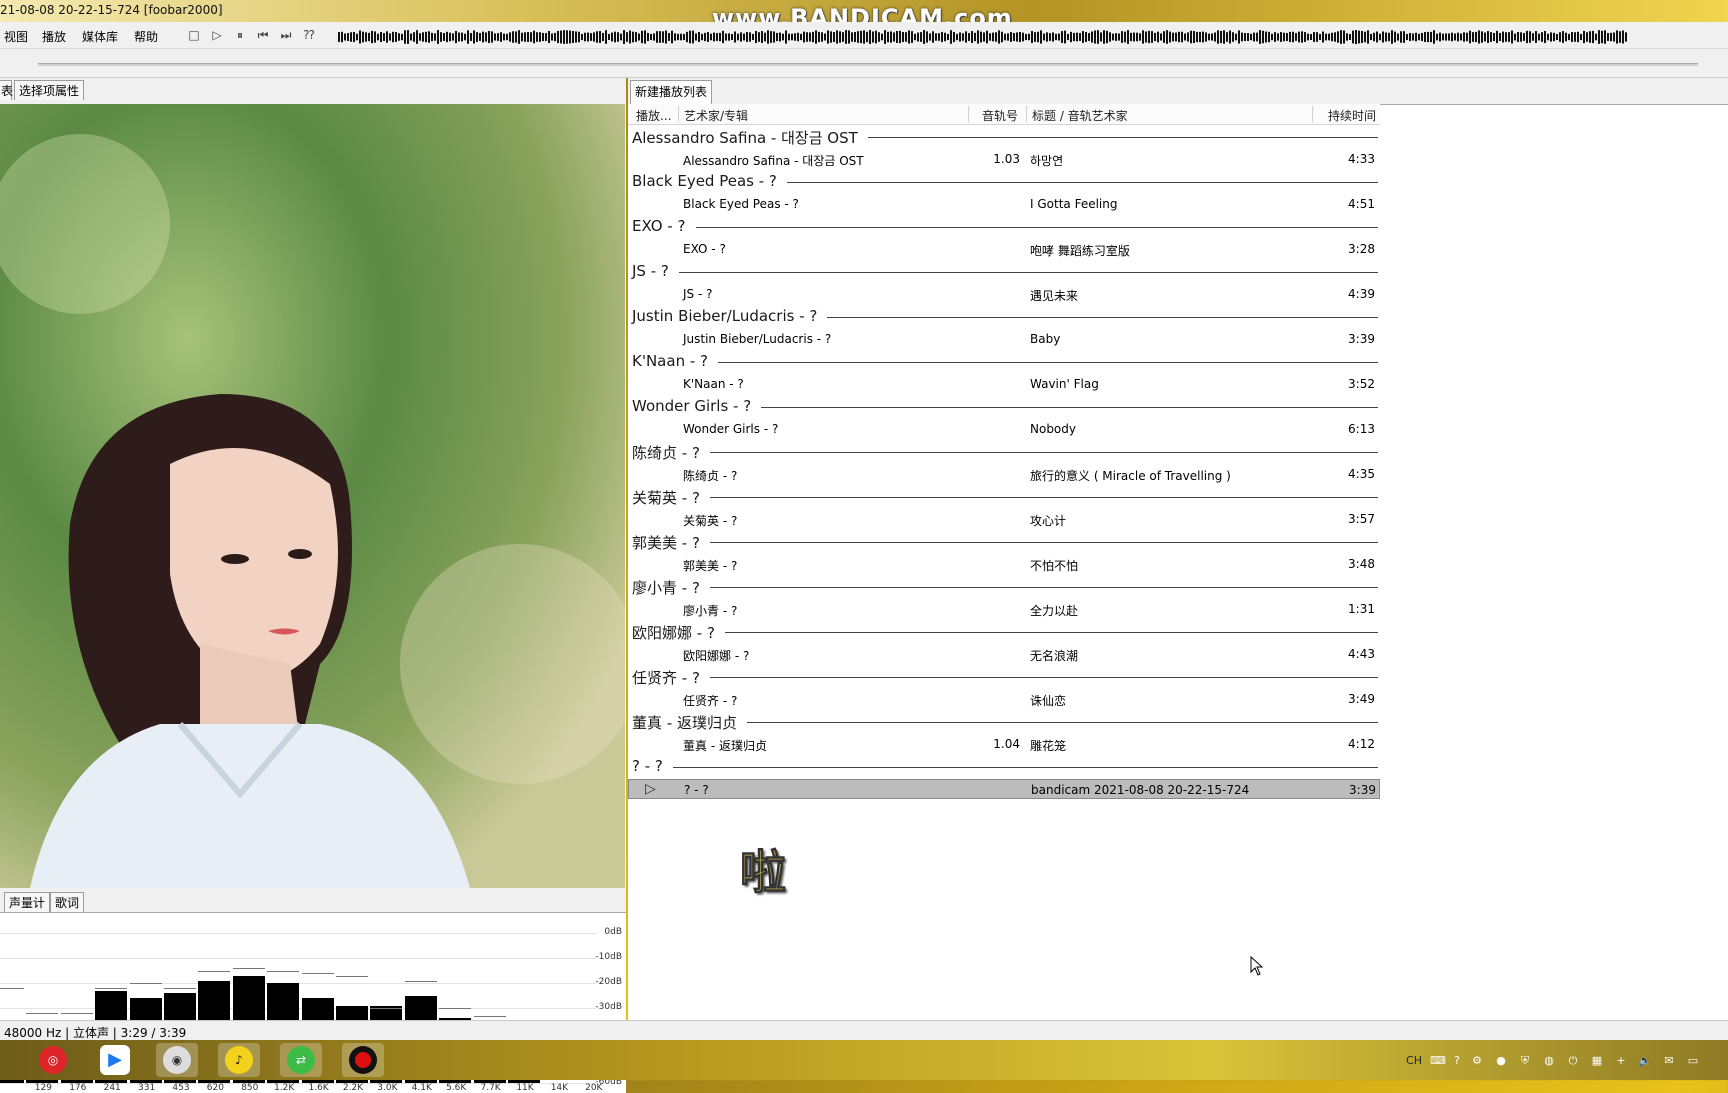 This screenshot has width=1728, height=1093. Describe the element at coordinates (1004, 744) in the screenshot. I see `track-row: 董真 - 返璞归贞 1.04 雕花笼 4:12` at that location.